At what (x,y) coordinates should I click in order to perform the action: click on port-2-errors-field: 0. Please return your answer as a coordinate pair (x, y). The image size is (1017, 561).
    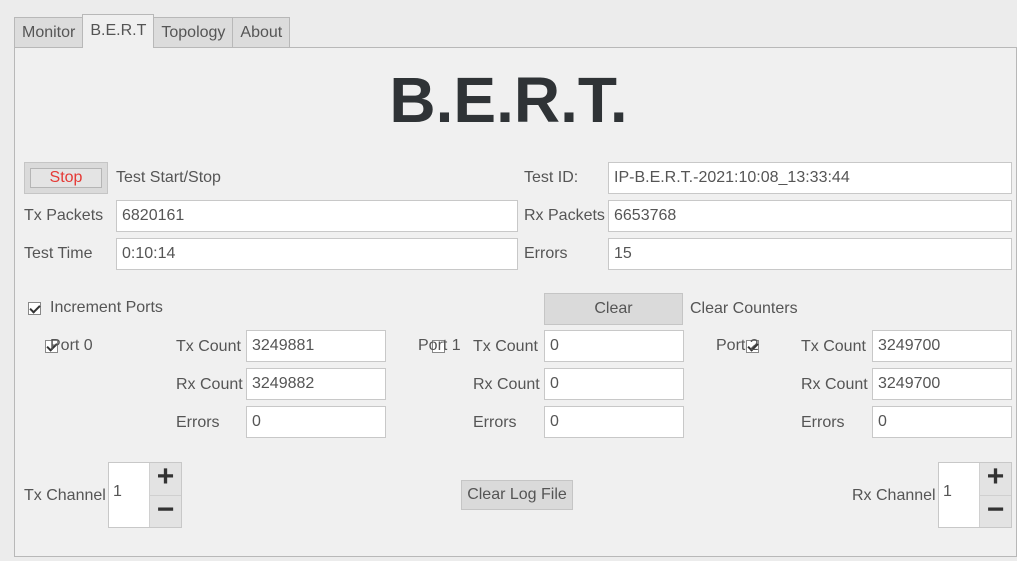
    Looking at the image, I should click on (942, 422).